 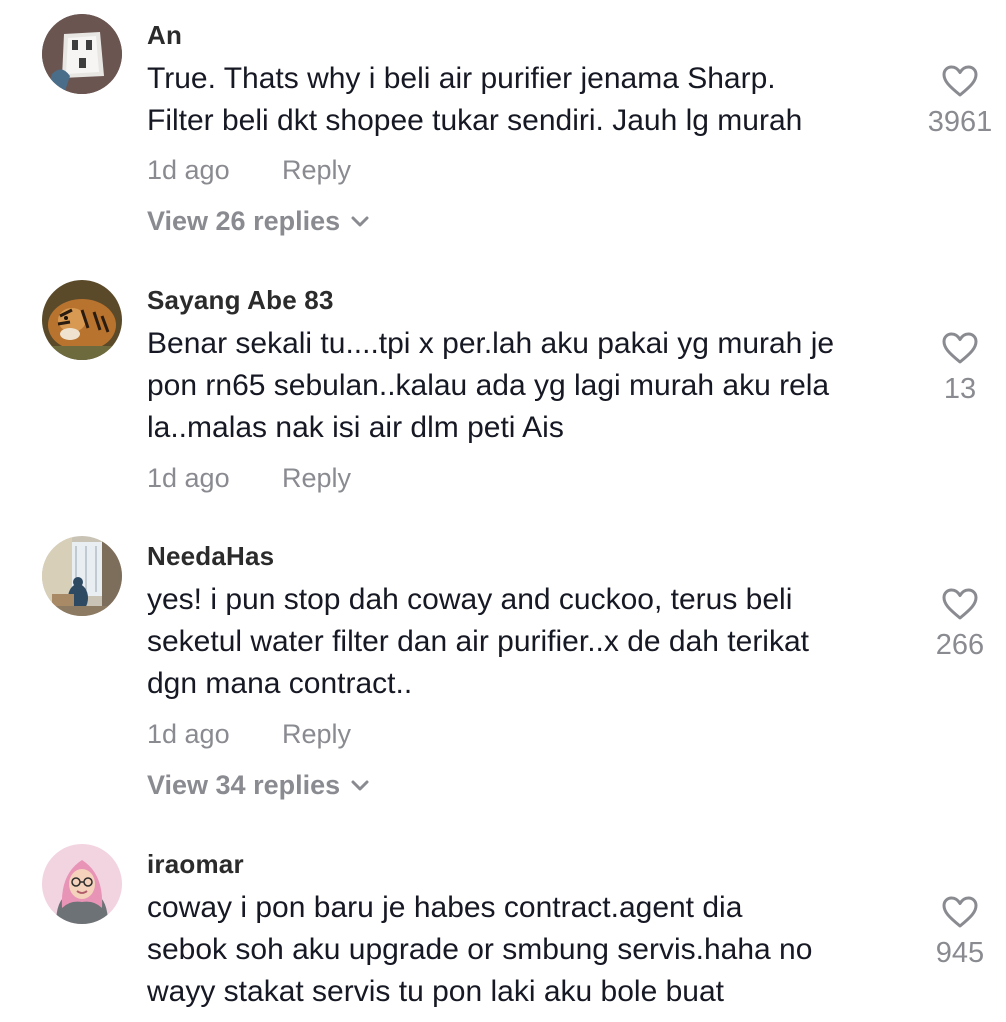 I want to click on comment-text-line: la..malas nak isi air dlm peti Ais, so click(x=355, y=427).